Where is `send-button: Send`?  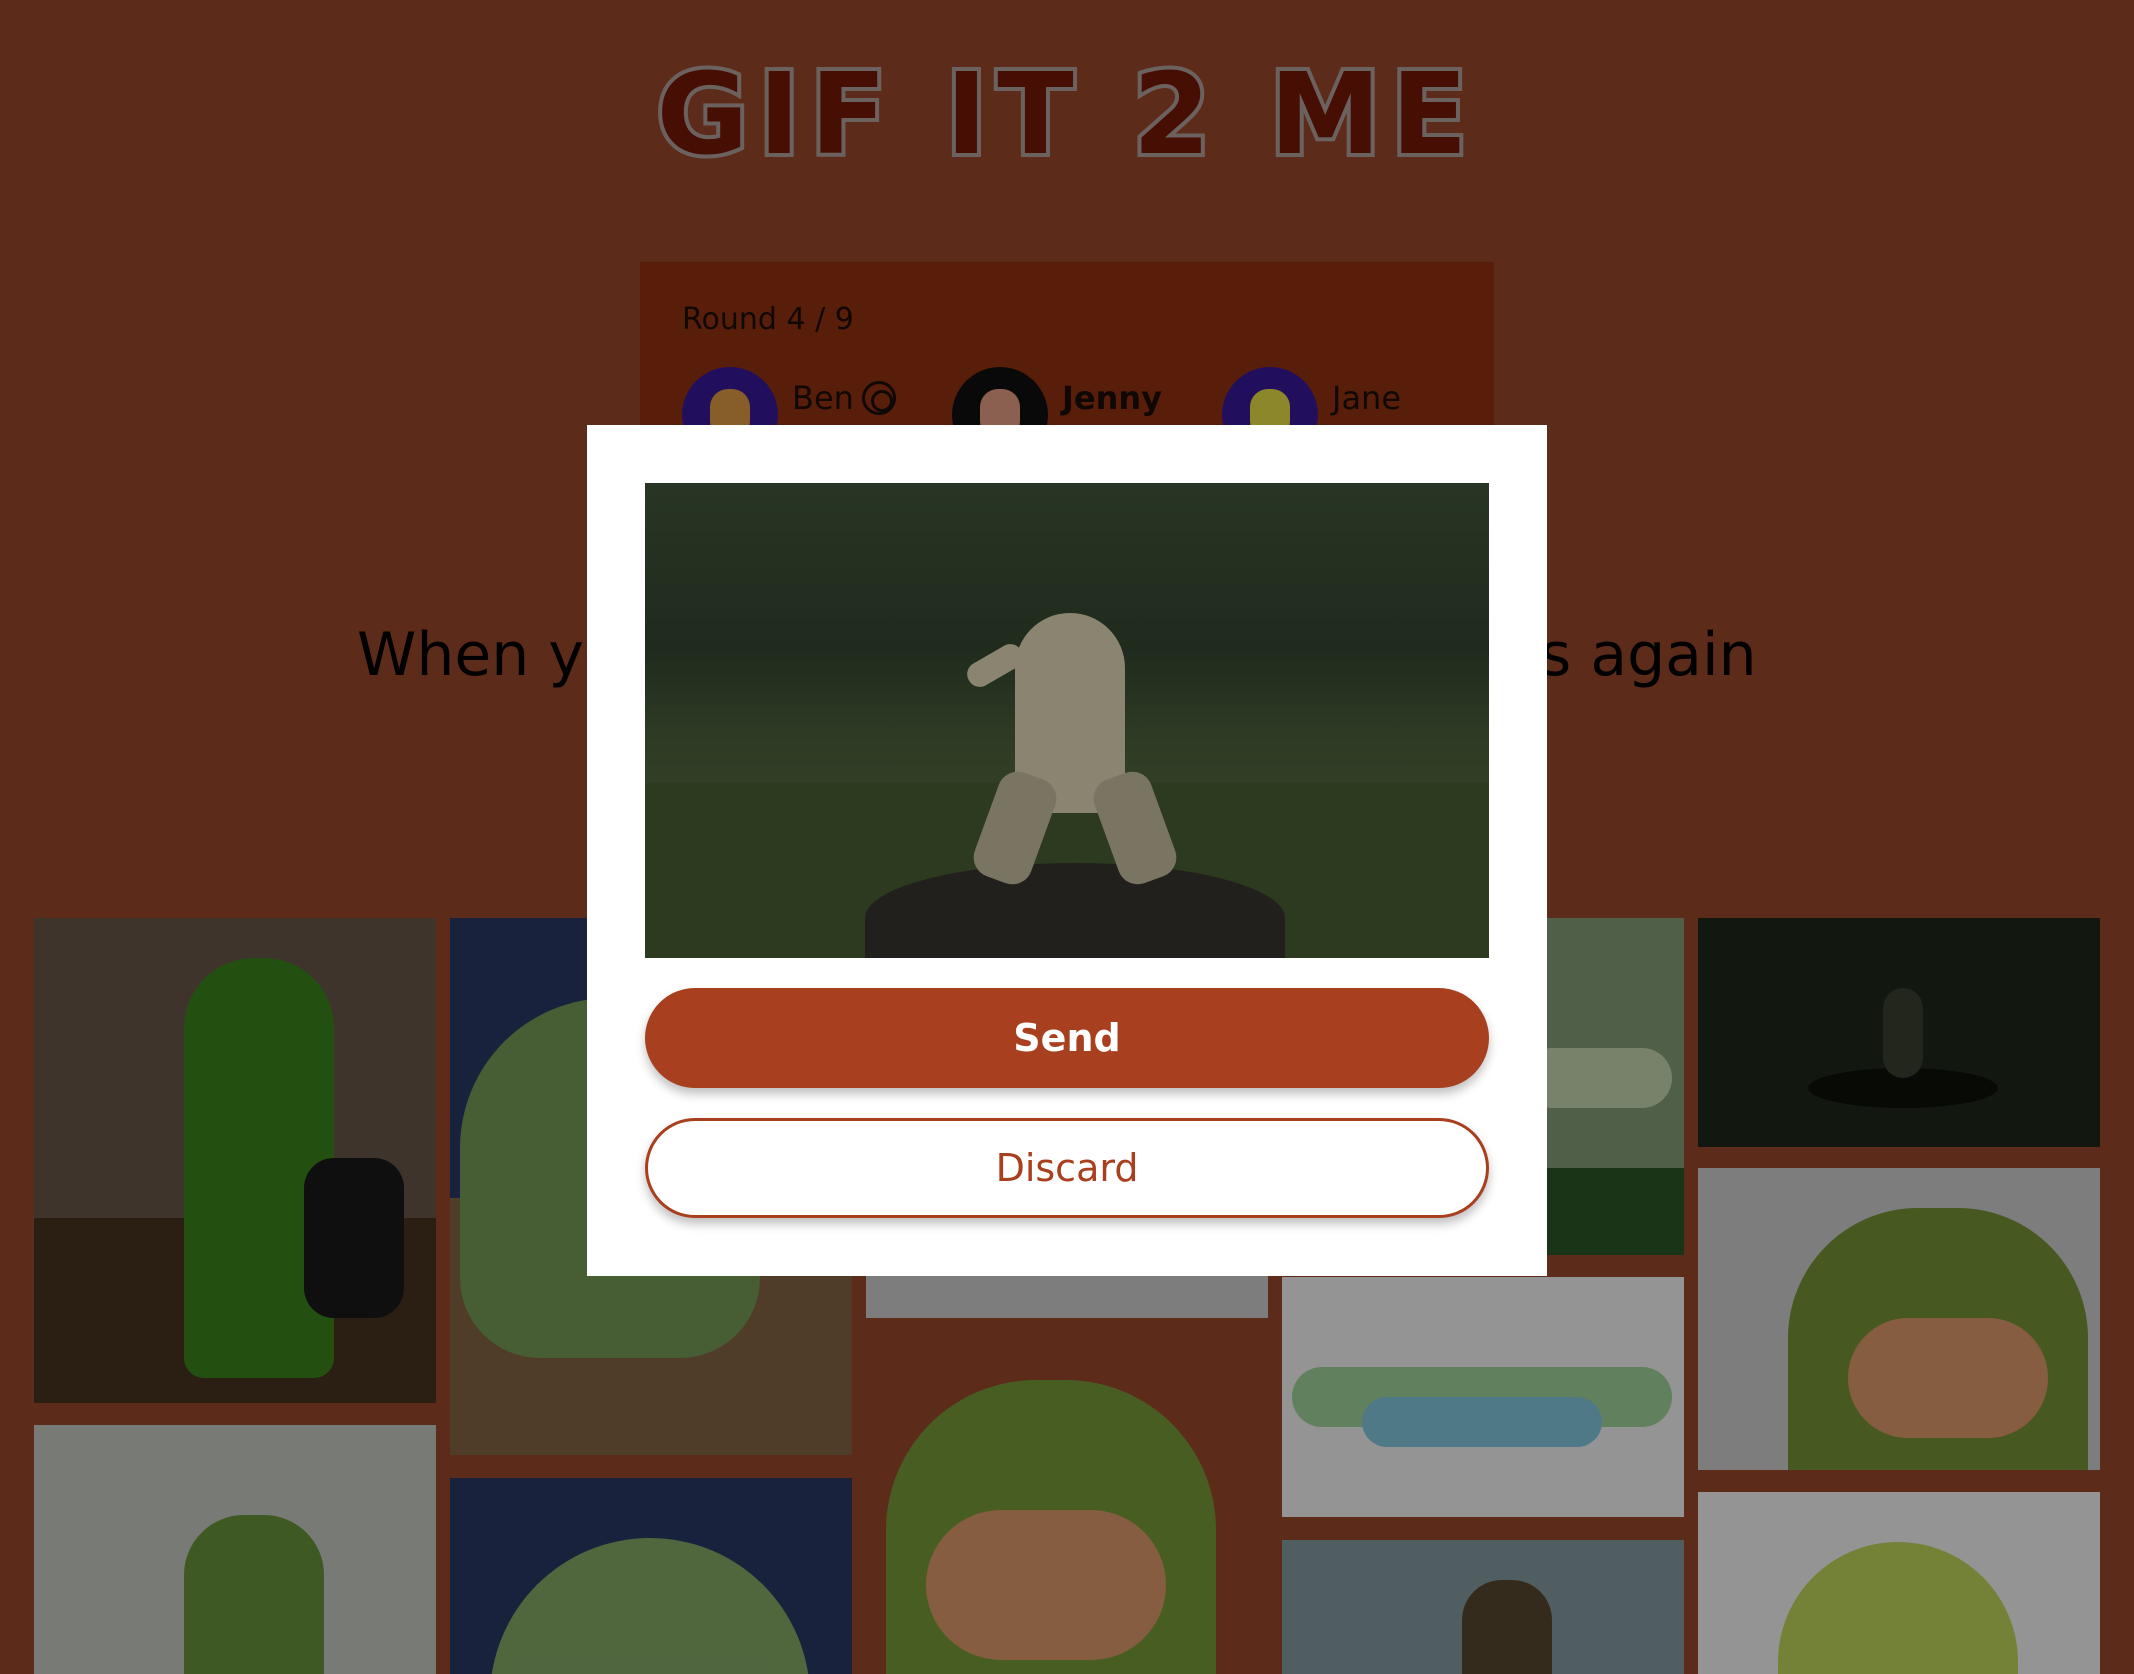 send-button: Send is located at coordinates (1067, 1038).